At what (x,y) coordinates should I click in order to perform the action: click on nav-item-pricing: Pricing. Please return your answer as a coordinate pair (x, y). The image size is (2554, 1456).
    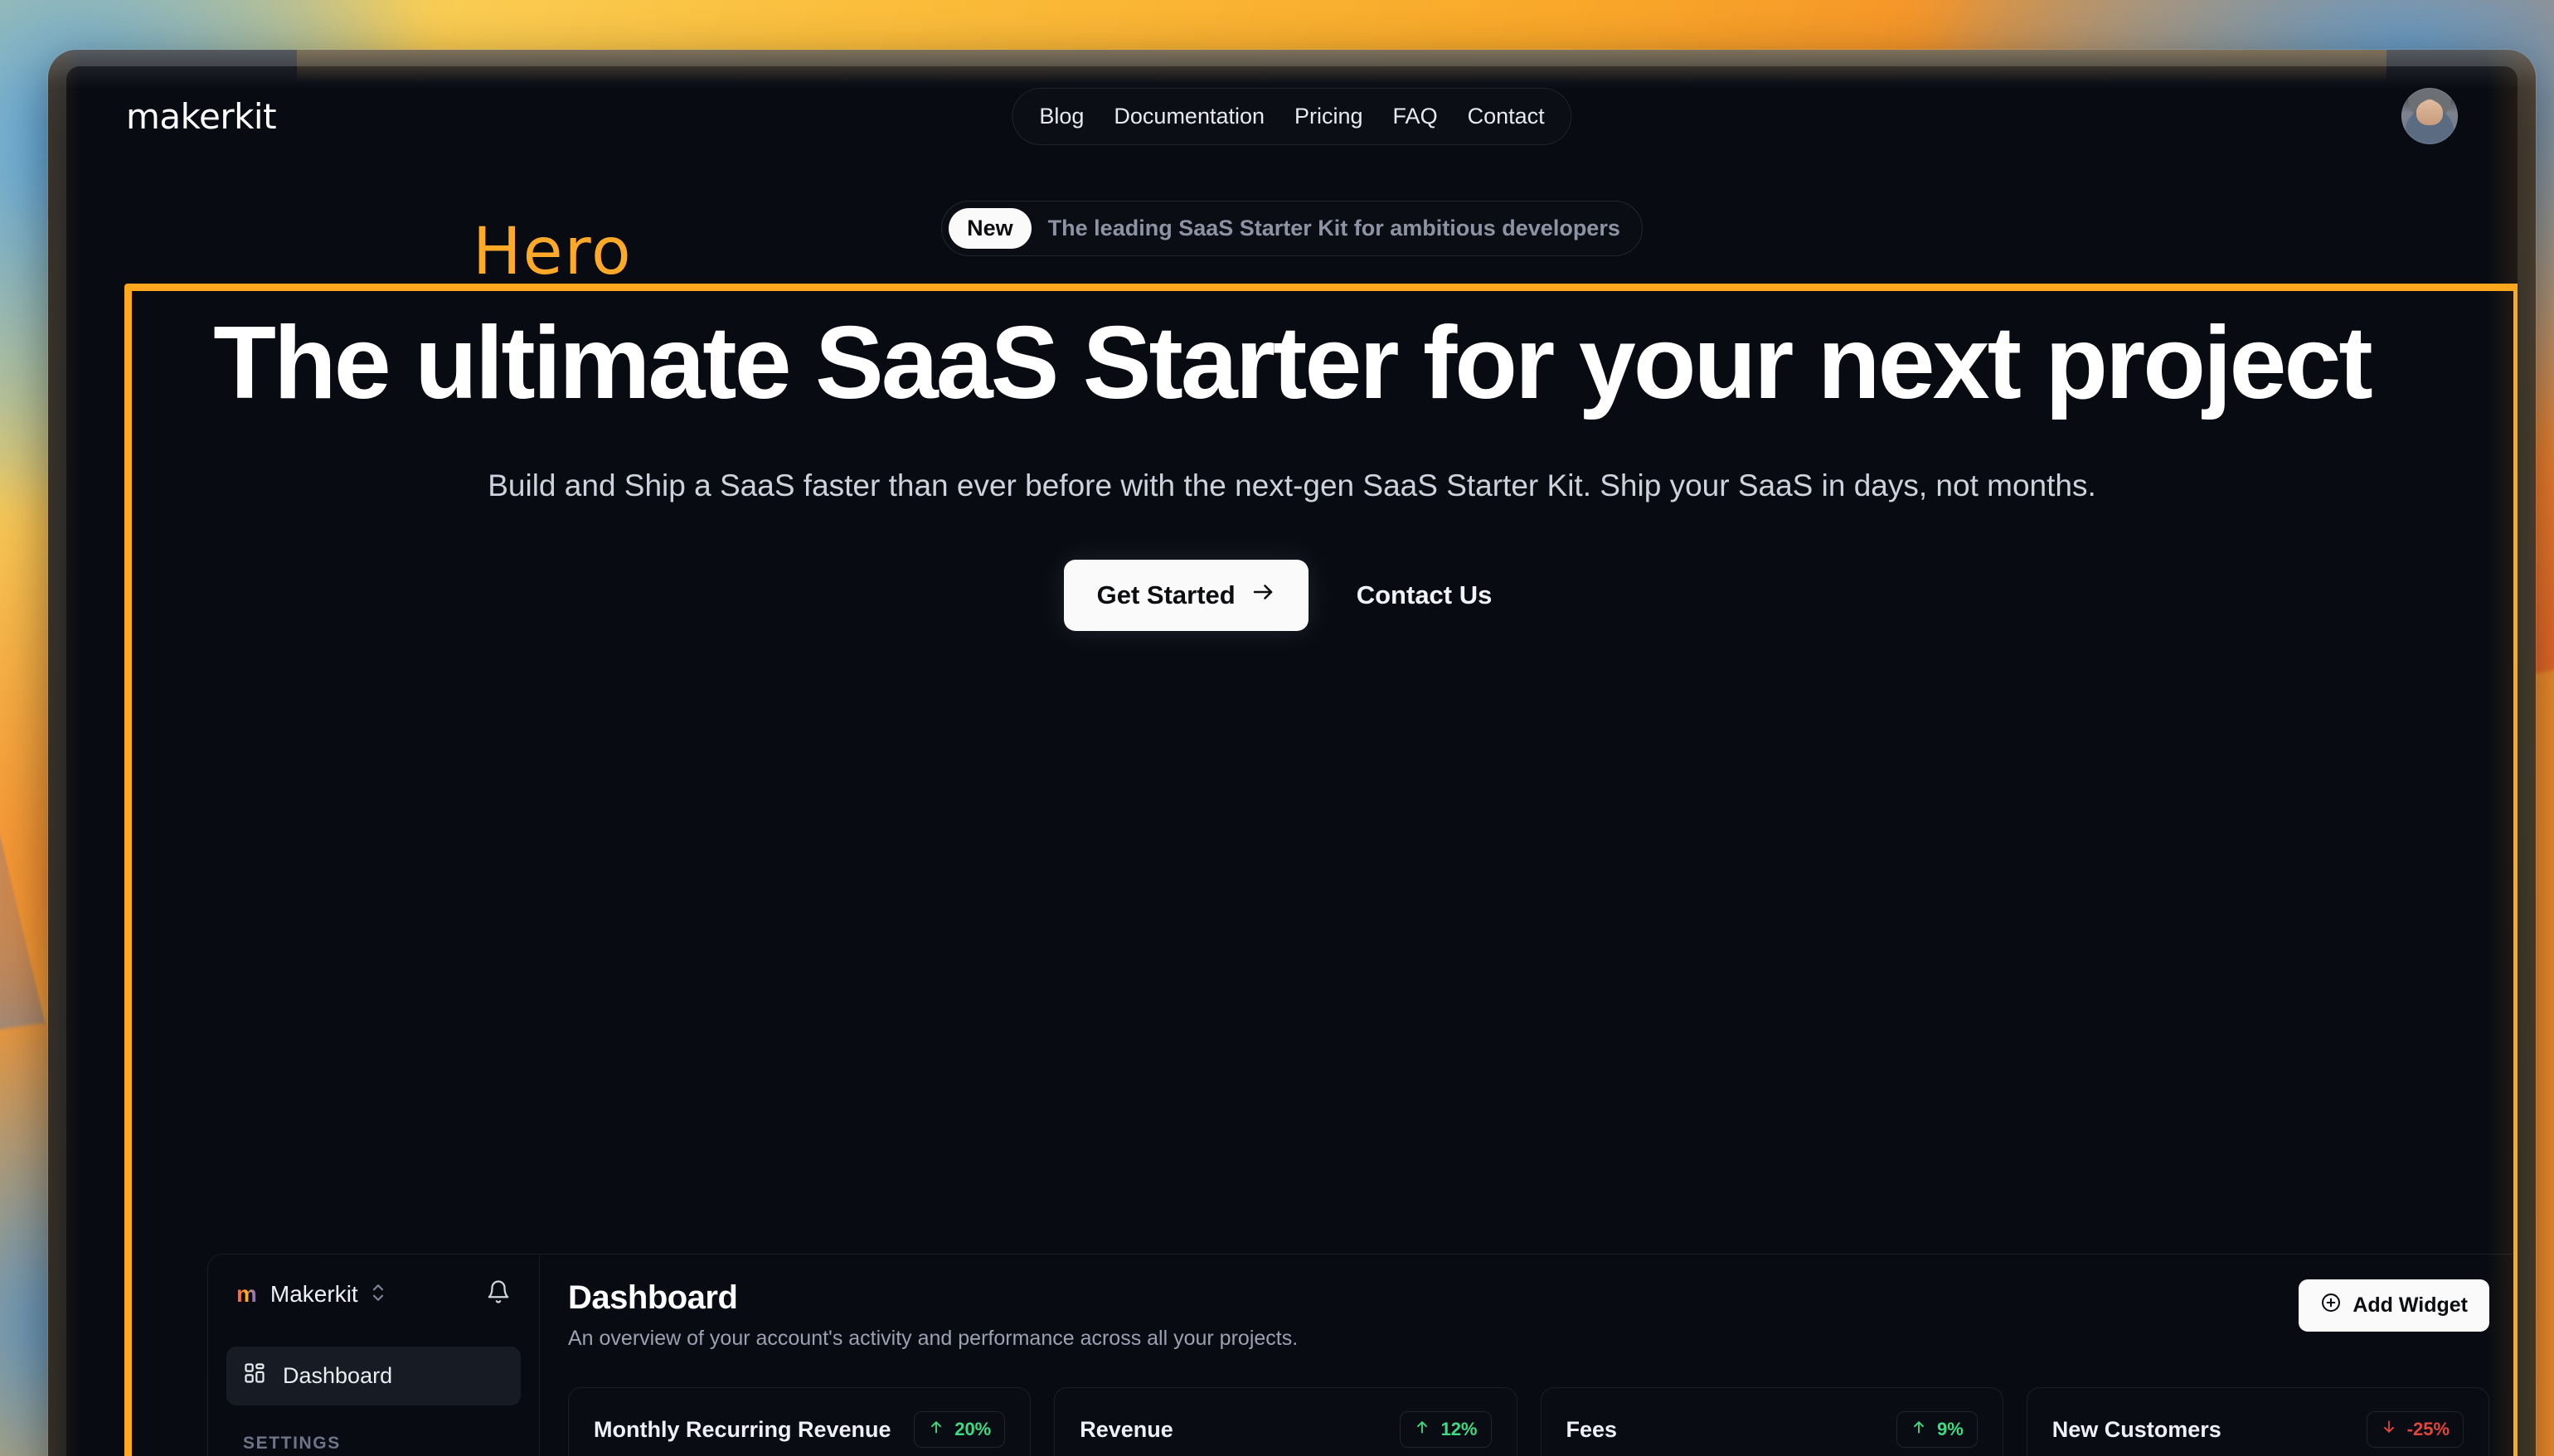
    Looking at the image, I should click on (1328, 116).